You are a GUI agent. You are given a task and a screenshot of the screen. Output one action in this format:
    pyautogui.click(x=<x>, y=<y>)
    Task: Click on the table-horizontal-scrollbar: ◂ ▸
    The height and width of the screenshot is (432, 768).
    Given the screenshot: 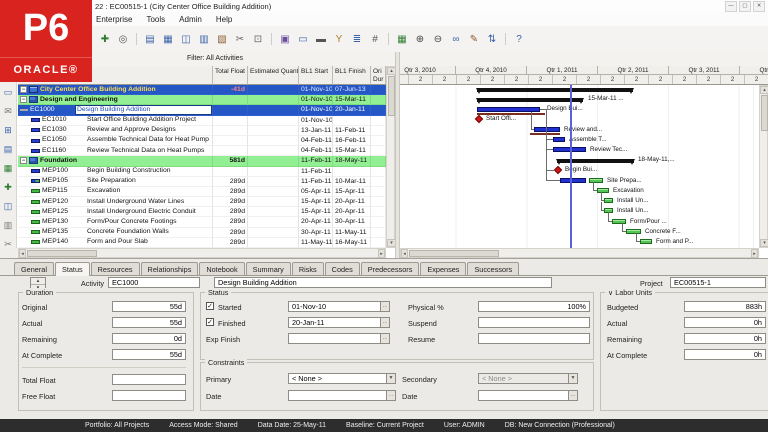 What is the action you would take?
    pyautogui.click(x=202, y=253)
    